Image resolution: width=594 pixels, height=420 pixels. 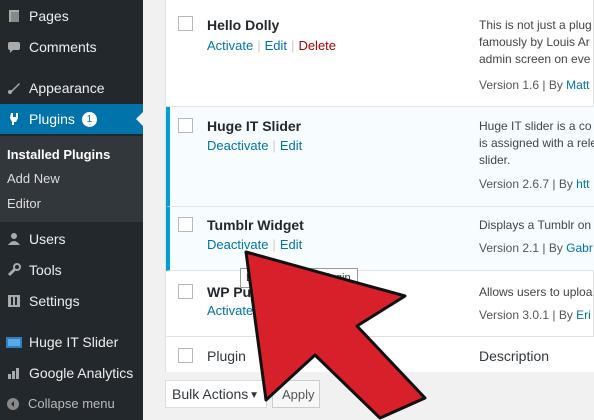 I want to click on pointer-arrow-icon, so click(x=335, y=335).